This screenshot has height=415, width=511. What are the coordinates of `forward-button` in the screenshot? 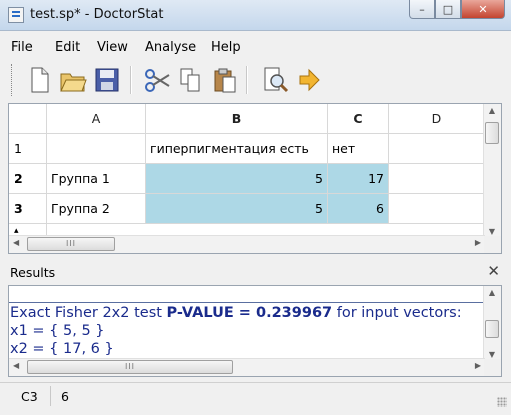 It's located at (309, 80).